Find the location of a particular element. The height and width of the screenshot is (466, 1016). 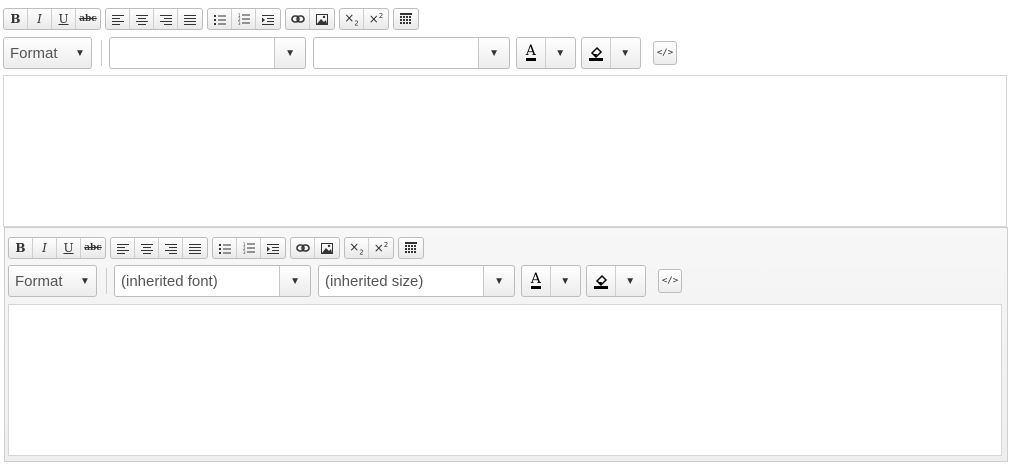

font-family-field is located at coordinates (193, 53).